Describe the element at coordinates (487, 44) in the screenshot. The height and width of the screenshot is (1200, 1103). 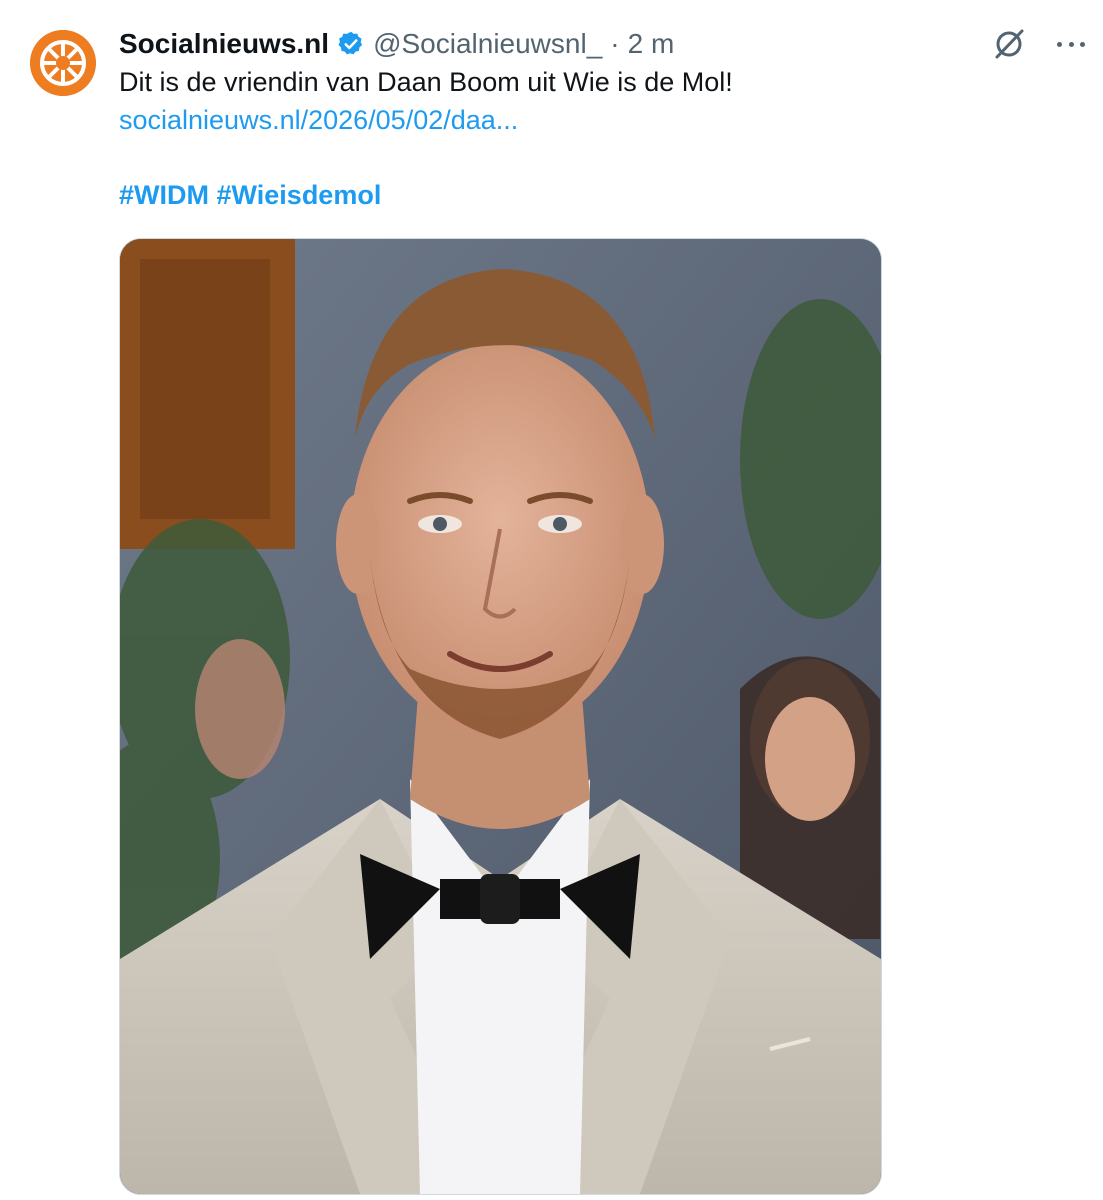
I see `handle: @Socialnieuwsnl_` at that location.